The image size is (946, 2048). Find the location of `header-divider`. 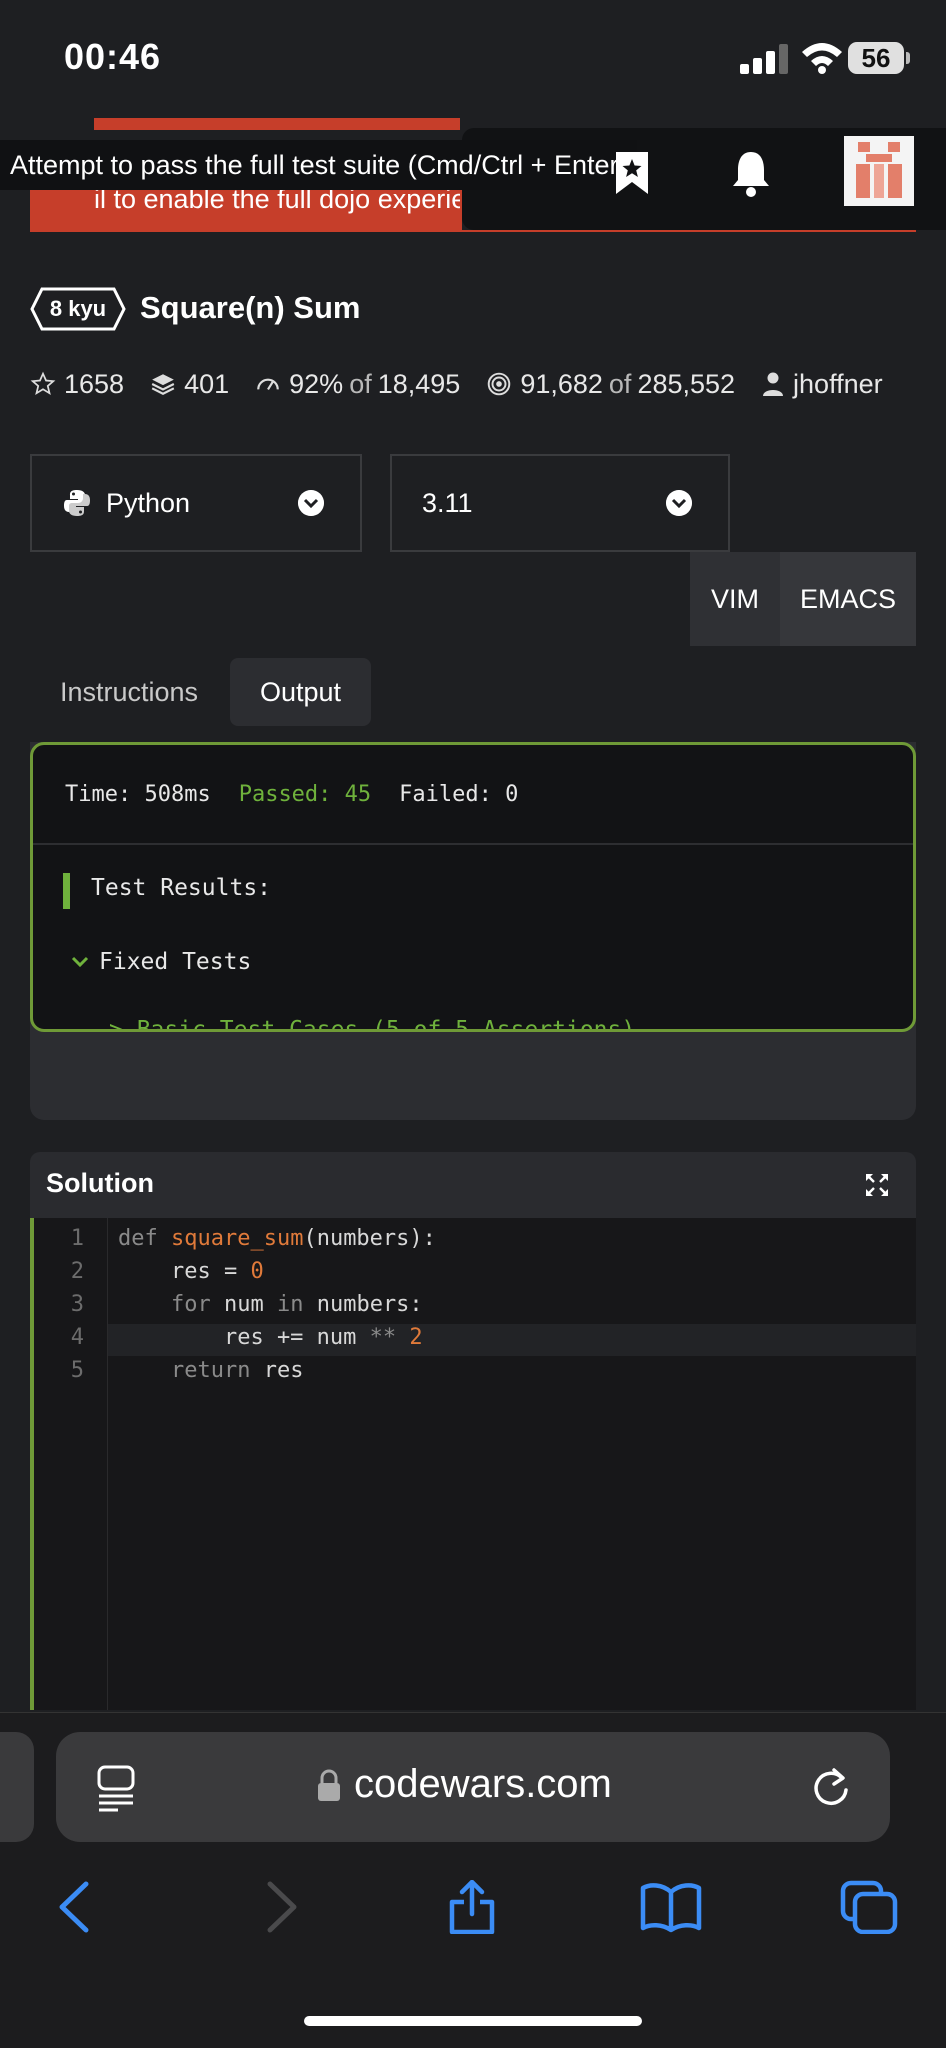

header-divider is located at coordinates (689, 231).